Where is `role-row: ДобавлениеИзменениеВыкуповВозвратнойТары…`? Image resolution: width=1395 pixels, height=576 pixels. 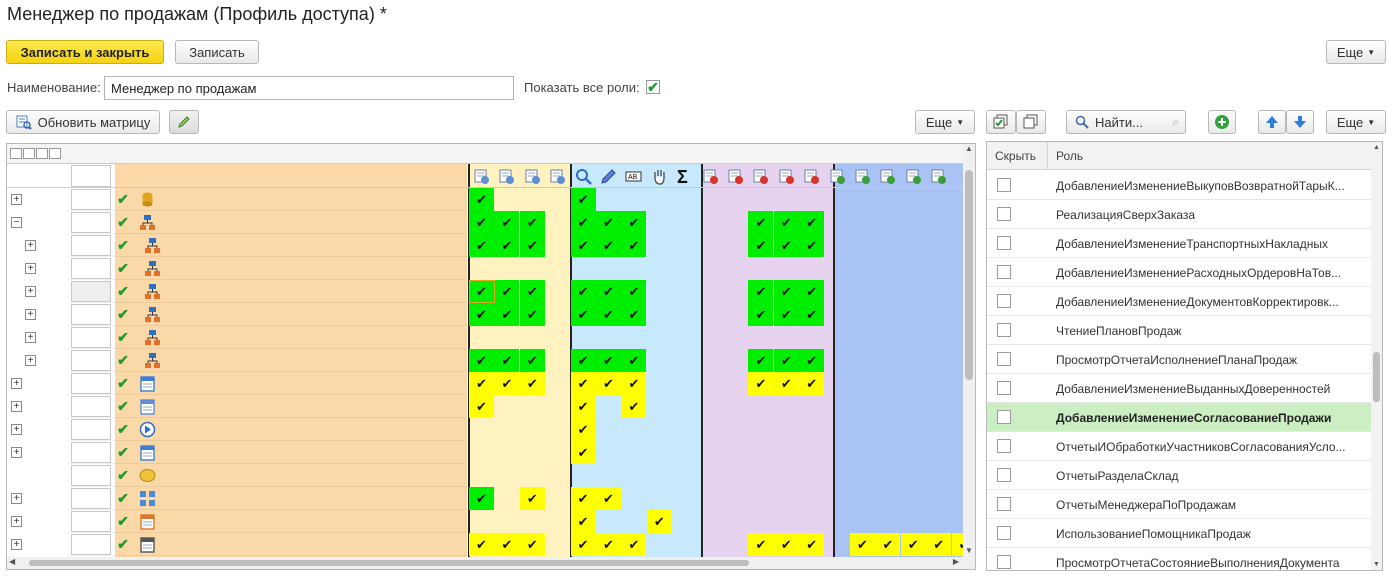
role-row: ДобавлениеИзменениеВыкуповВозвратнойТары… is located at coordinates (1179, 185).